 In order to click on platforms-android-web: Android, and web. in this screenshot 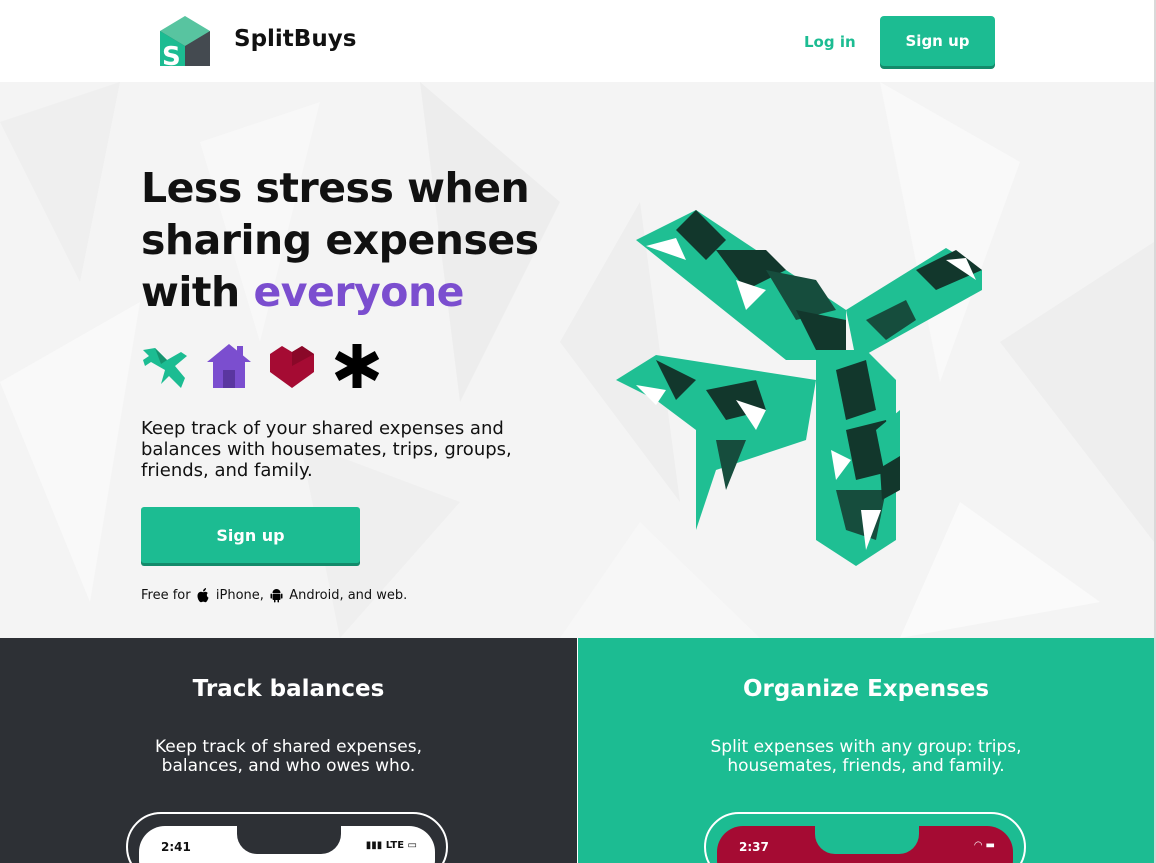, I will do `click(348, 595)`.